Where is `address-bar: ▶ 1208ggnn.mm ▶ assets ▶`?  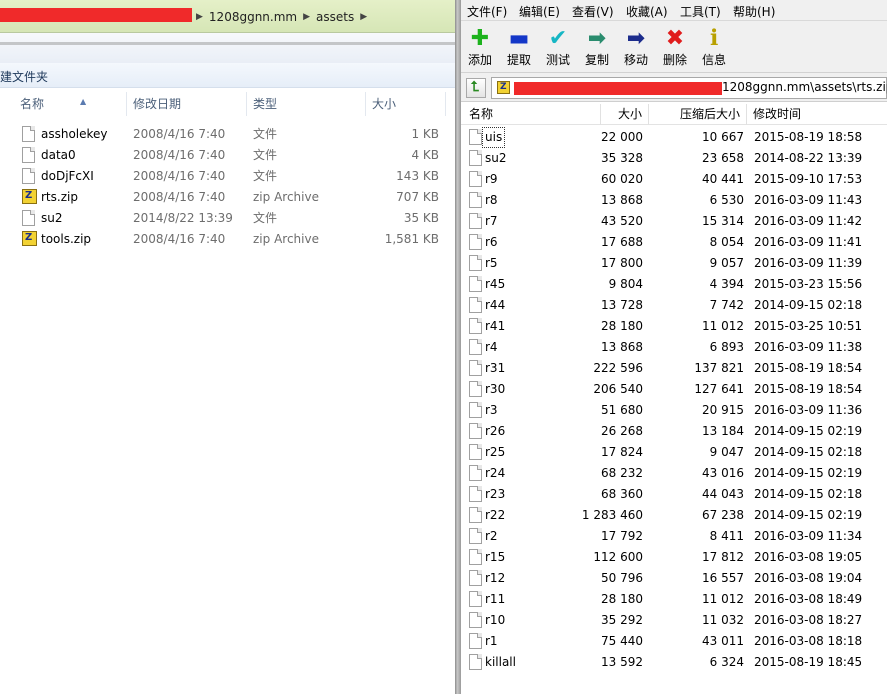 address-bar: ▶ 1208ggnn.mm ▶ assets ▶ is located at coordinates (227, 16).